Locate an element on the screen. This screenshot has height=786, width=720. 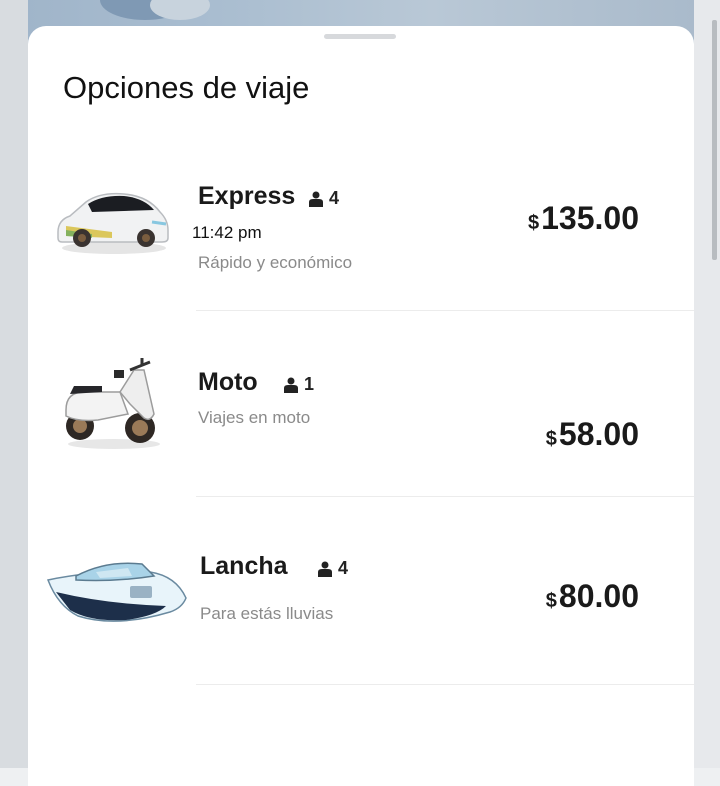
drag-handle is located at coordinates (360, 36).